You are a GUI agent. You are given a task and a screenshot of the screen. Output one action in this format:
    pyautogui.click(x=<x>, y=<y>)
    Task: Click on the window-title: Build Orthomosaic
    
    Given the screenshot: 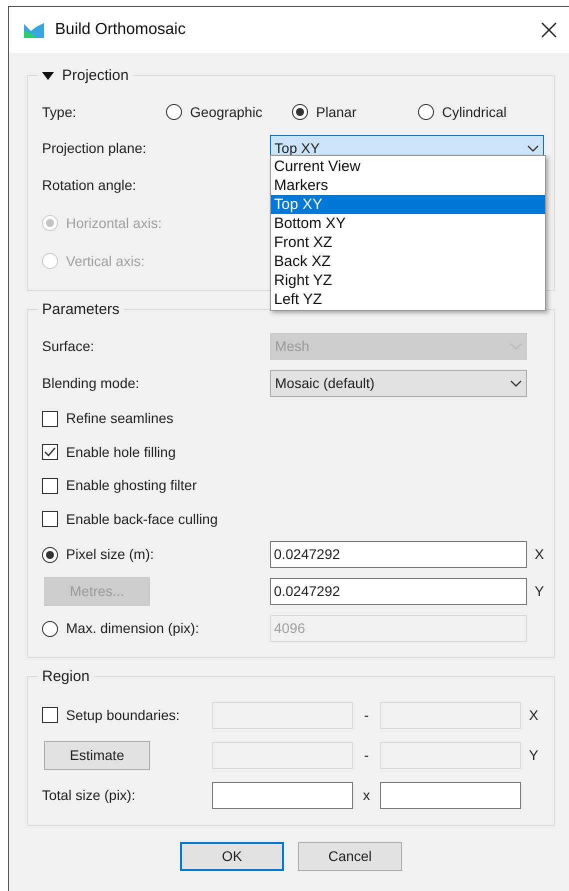 What is the action you would take?
    pyautogui.click(x=120, y=30)
    